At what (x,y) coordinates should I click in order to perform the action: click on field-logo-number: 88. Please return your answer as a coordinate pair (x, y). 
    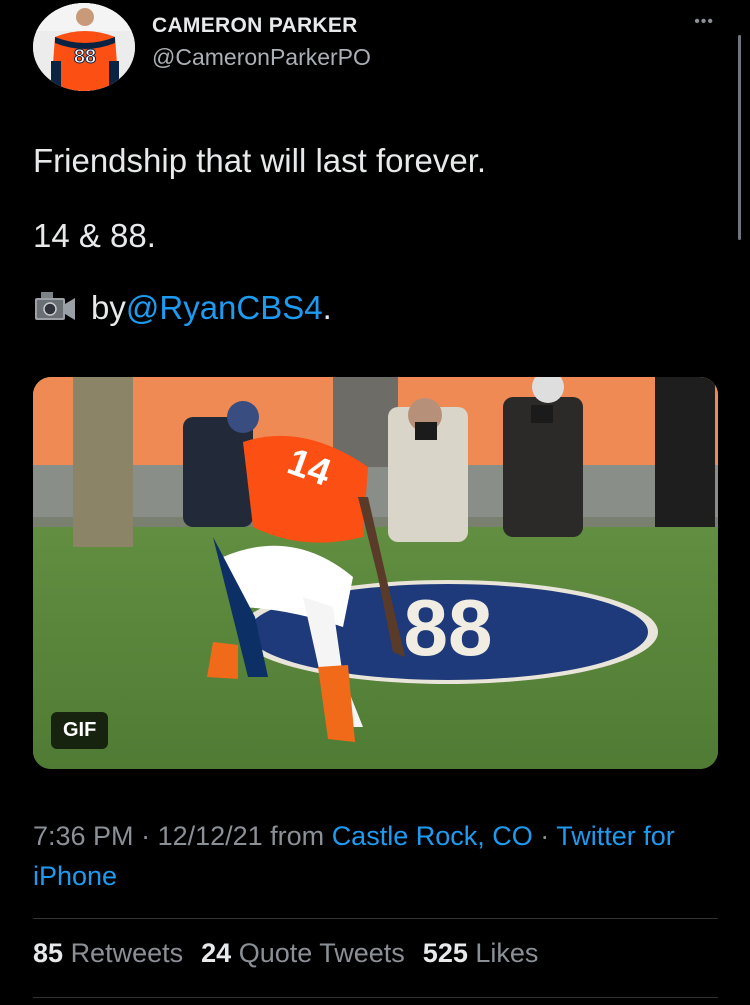
    Looking at the image, I should click on (448, 627).